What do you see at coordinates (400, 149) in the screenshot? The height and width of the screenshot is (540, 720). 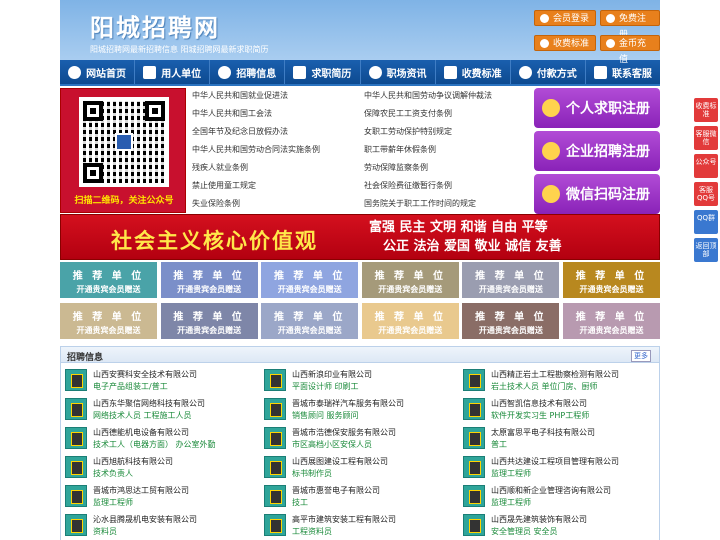 I see `law-link: 职工带薪年休假条例` at bounding box center [400, 149].